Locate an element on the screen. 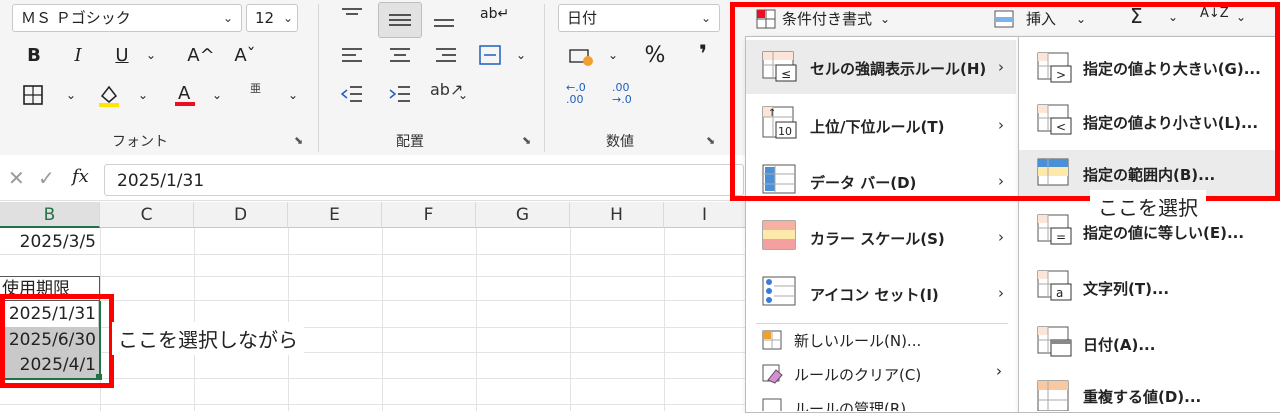  accounting-format-icon is located at coordinates (581, 57).